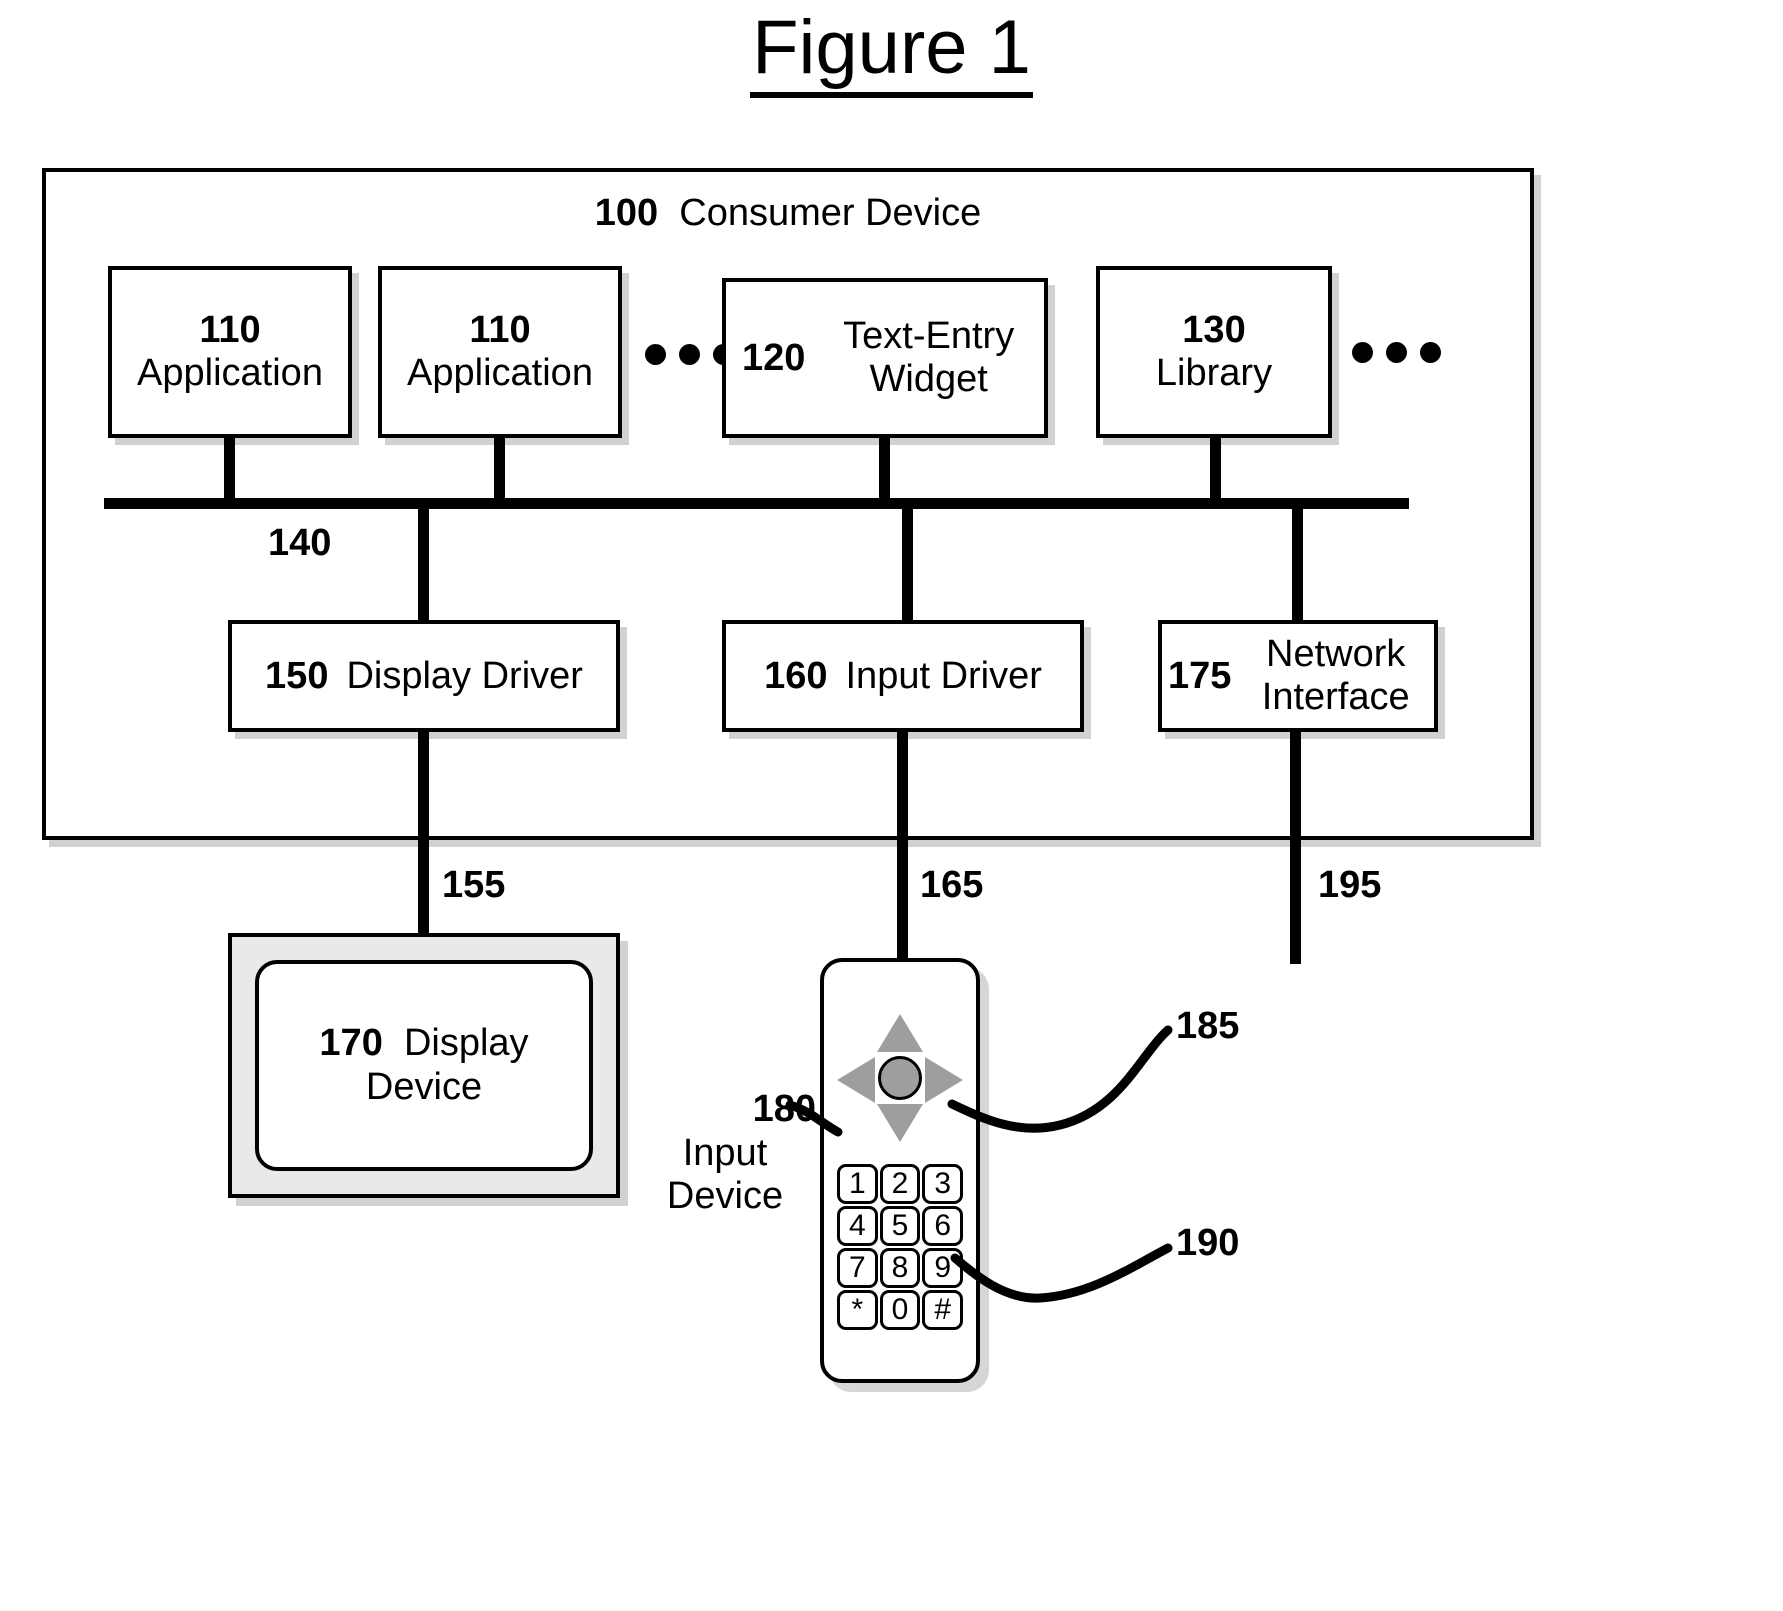 This screenshot has width=1783, height=1611. I want to click on dpad-up-icon, so click(900, 1033).